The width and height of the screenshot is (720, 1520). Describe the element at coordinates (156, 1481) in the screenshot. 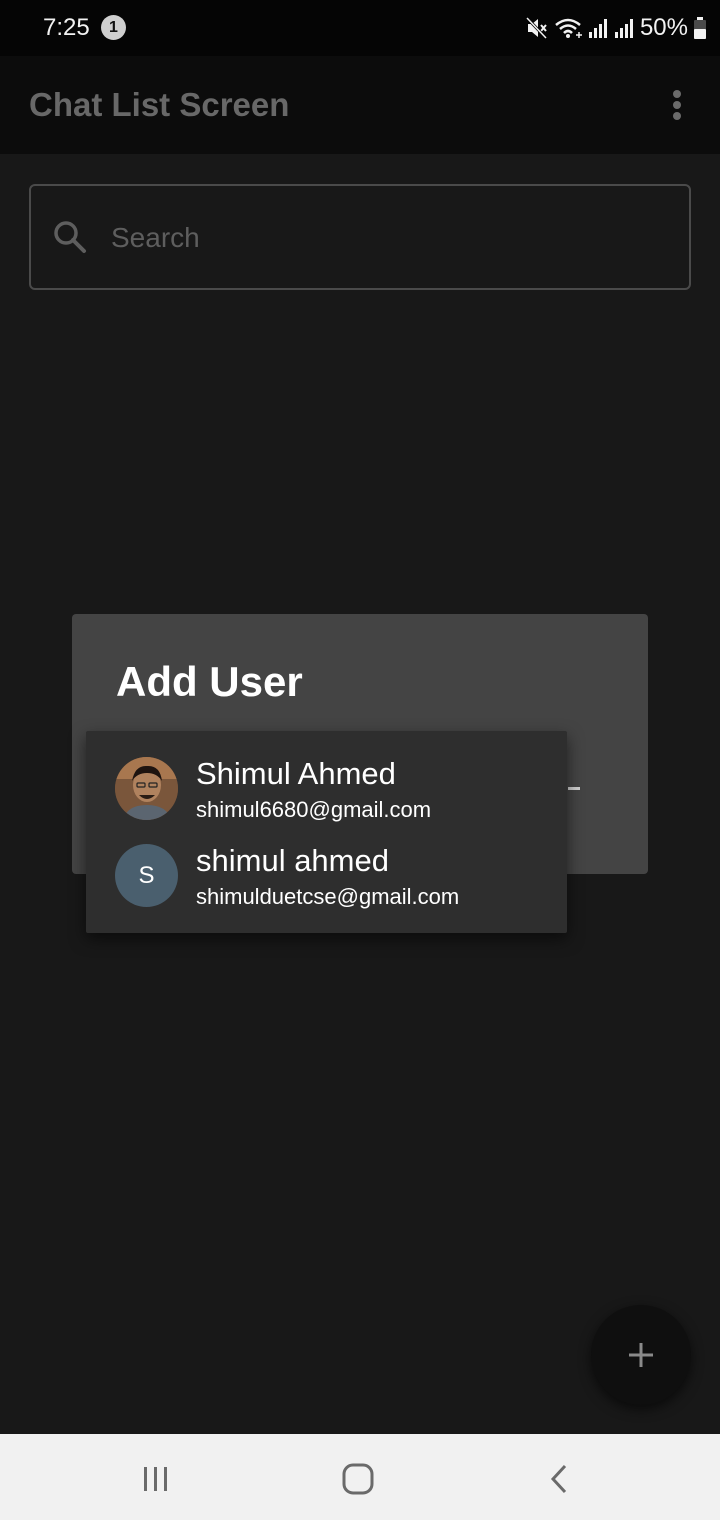

I see `recents-icon` at that location.